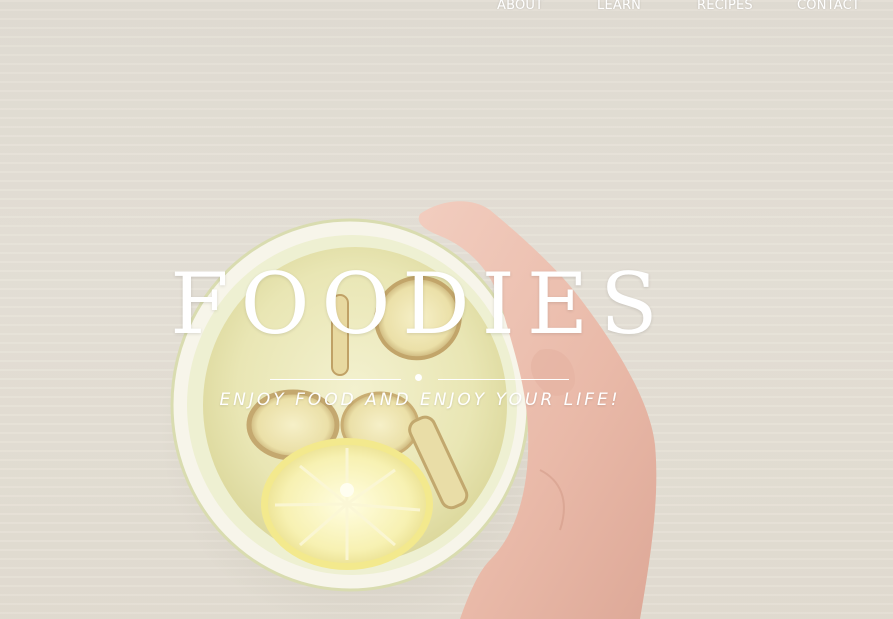 The width and height of the screenshot is (893, 619). Describe the element at coordinates (347, 504) in the screenshot. I see `lemon-slice` at that location.